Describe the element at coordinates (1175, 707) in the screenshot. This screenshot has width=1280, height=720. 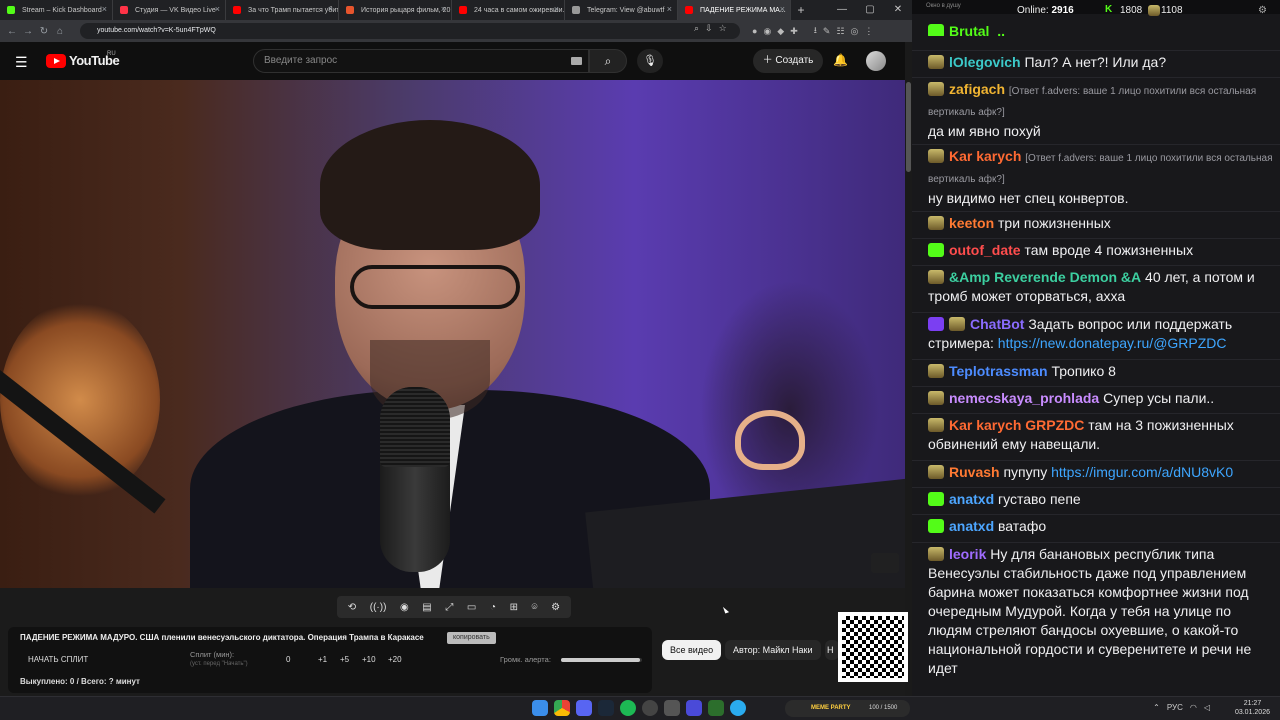
I see `language-indicator: РУС` at that location.